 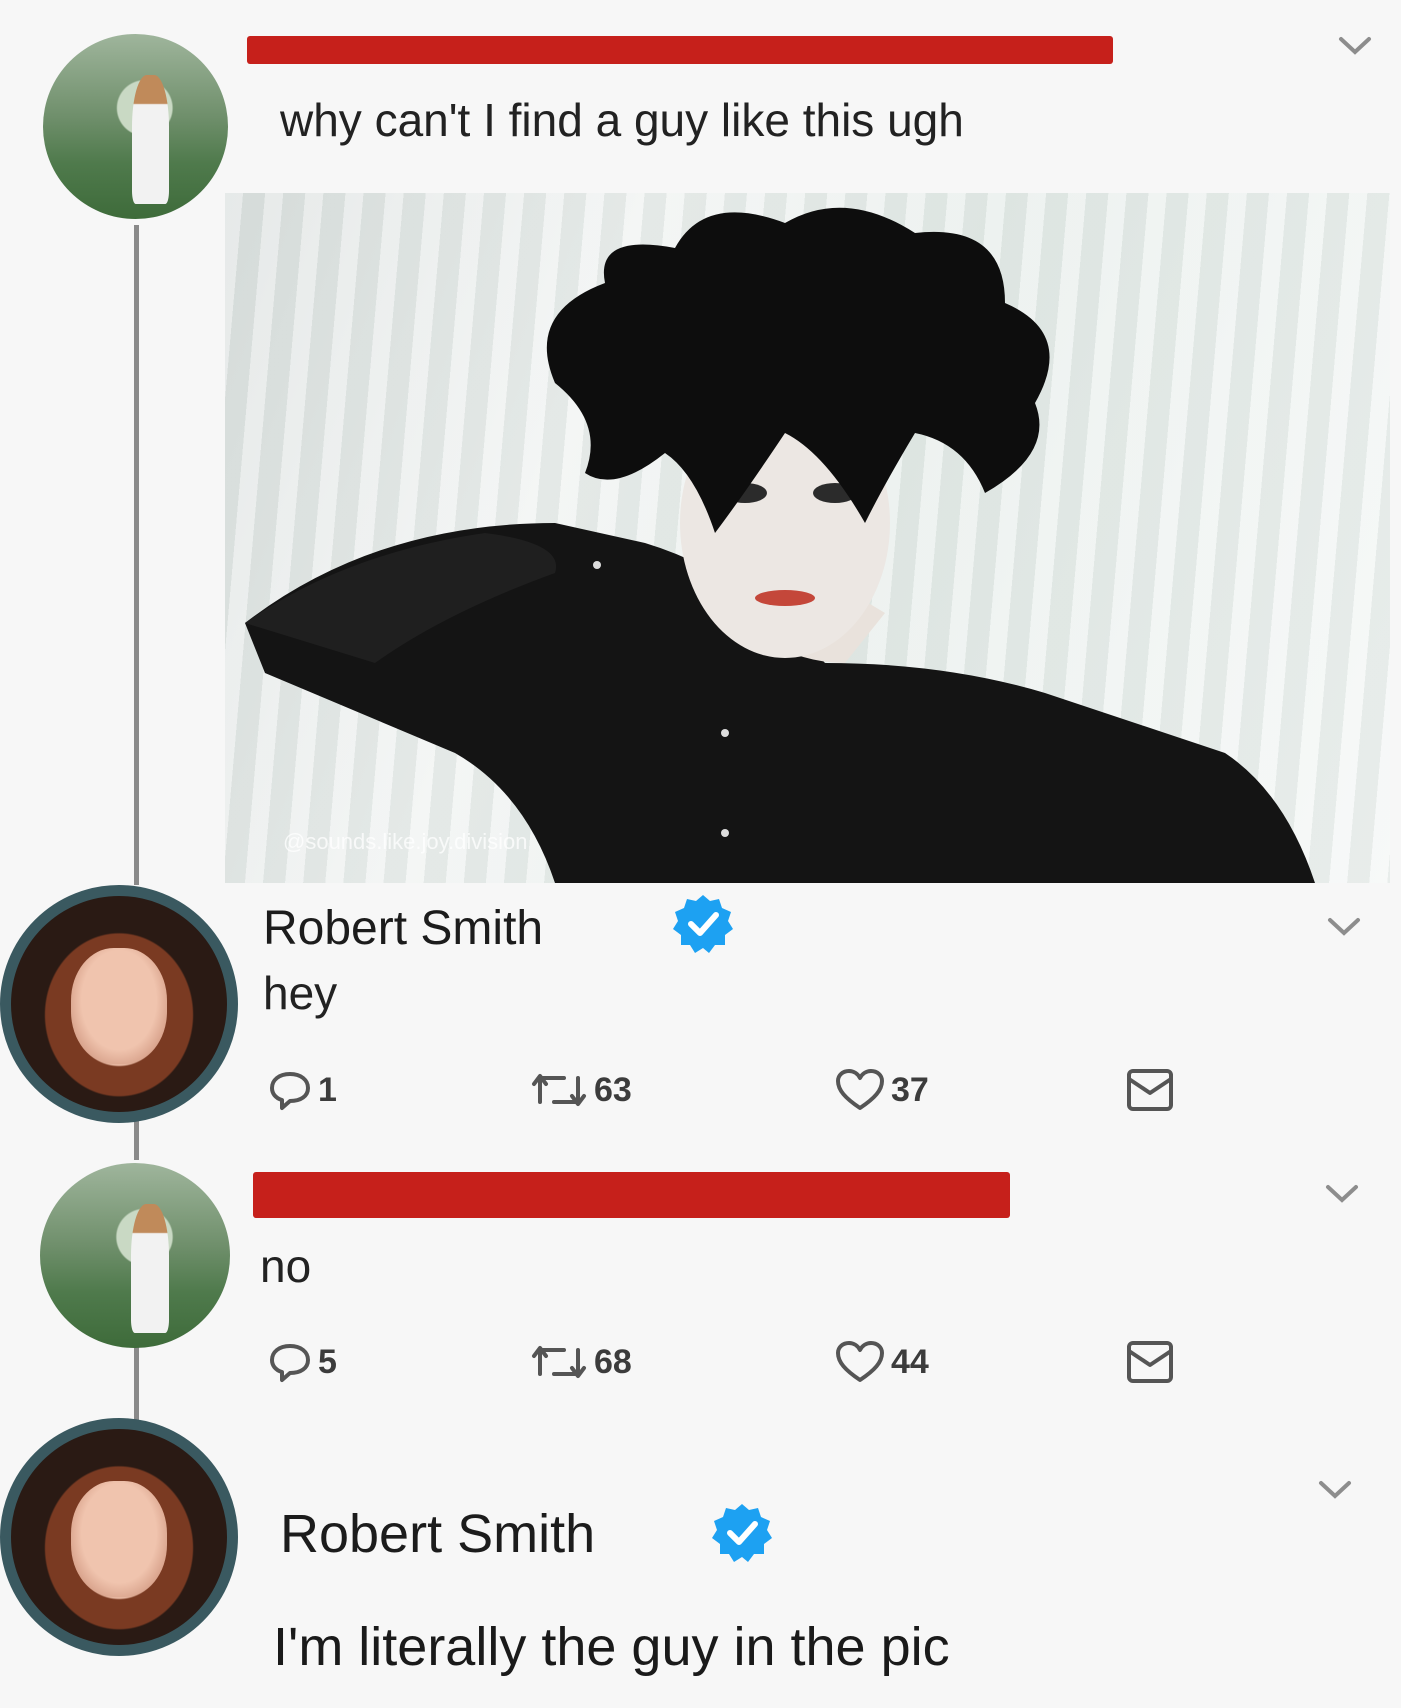 What do you see at coordinates (613, 1089) in the screenshot?
I see `retweet-count: 63` at bounding box center [613, 1089].